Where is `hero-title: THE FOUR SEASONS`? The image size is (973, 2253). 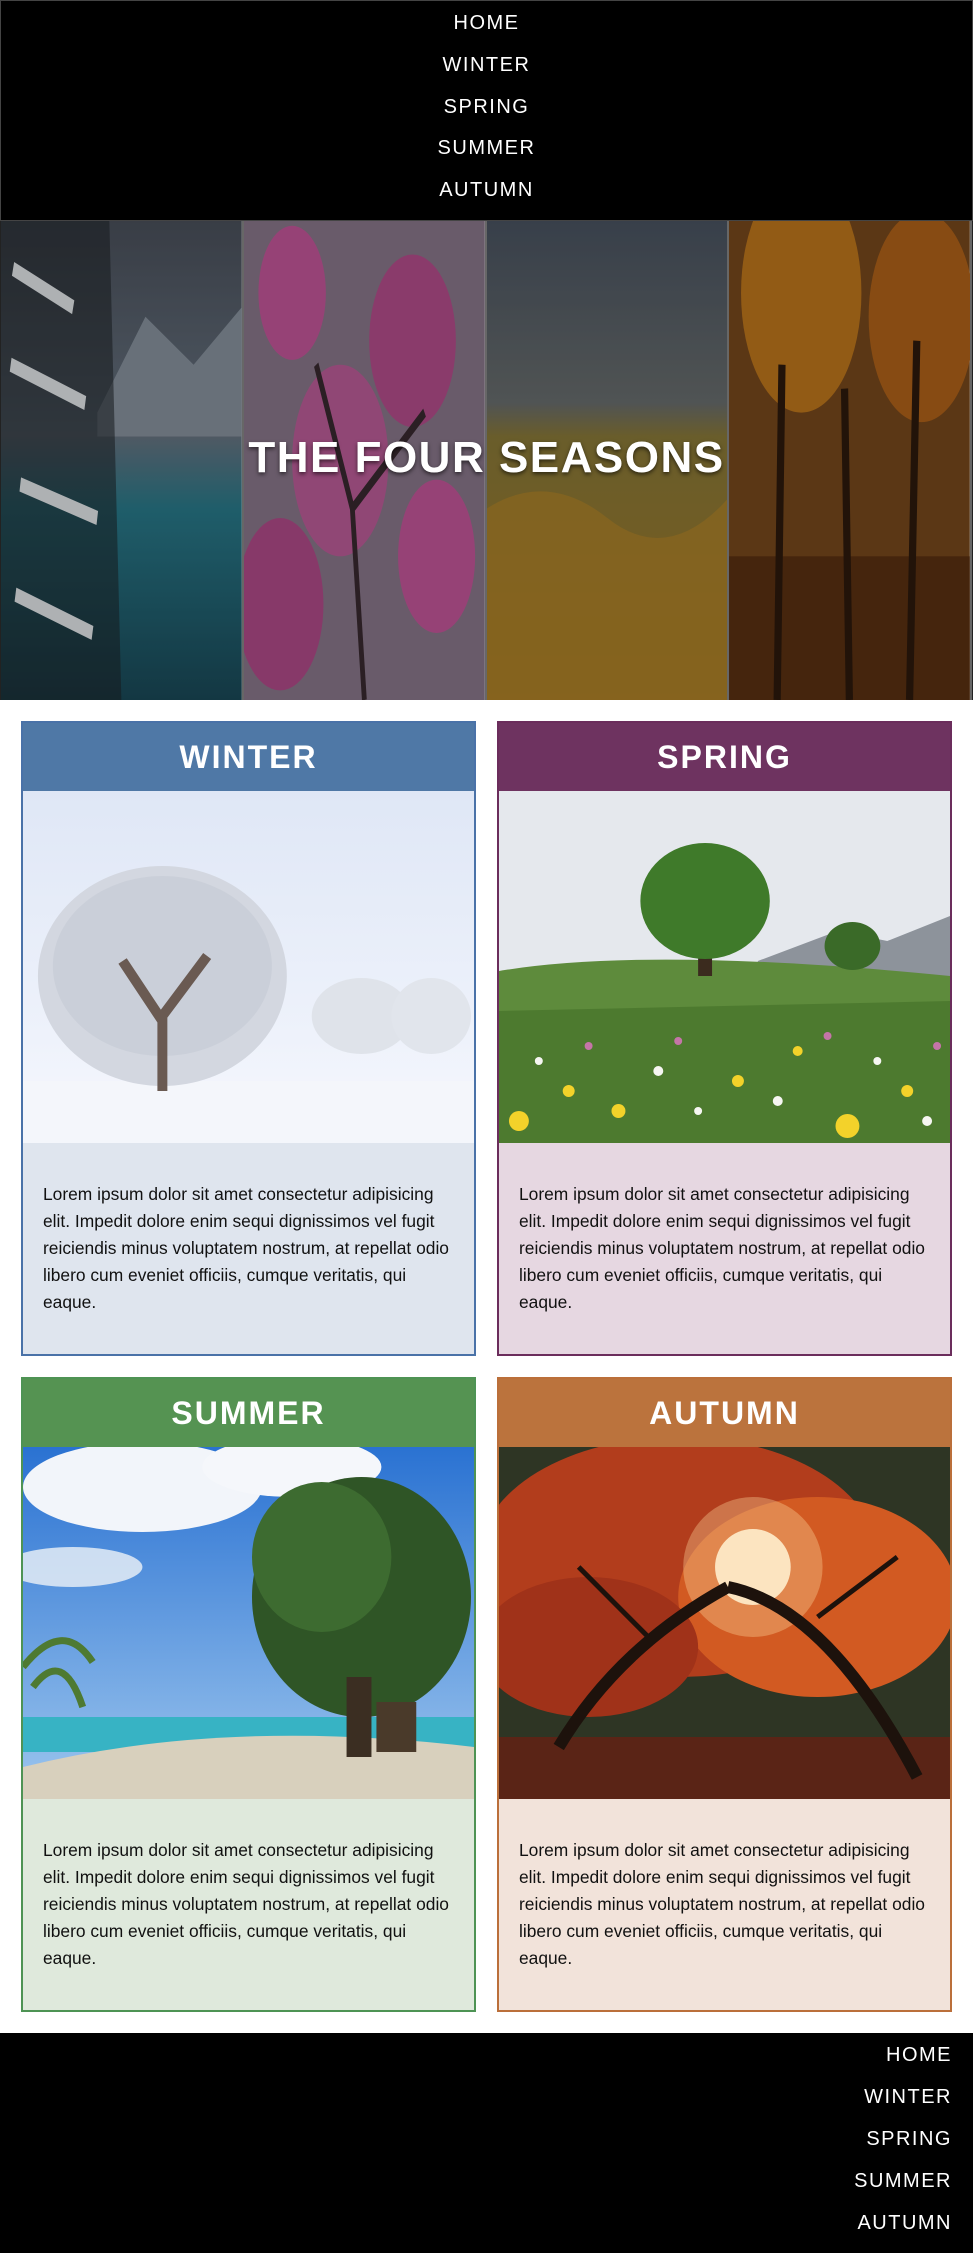 hero-title: THE FOUR SEASONS is located at coordinates (486, 457).